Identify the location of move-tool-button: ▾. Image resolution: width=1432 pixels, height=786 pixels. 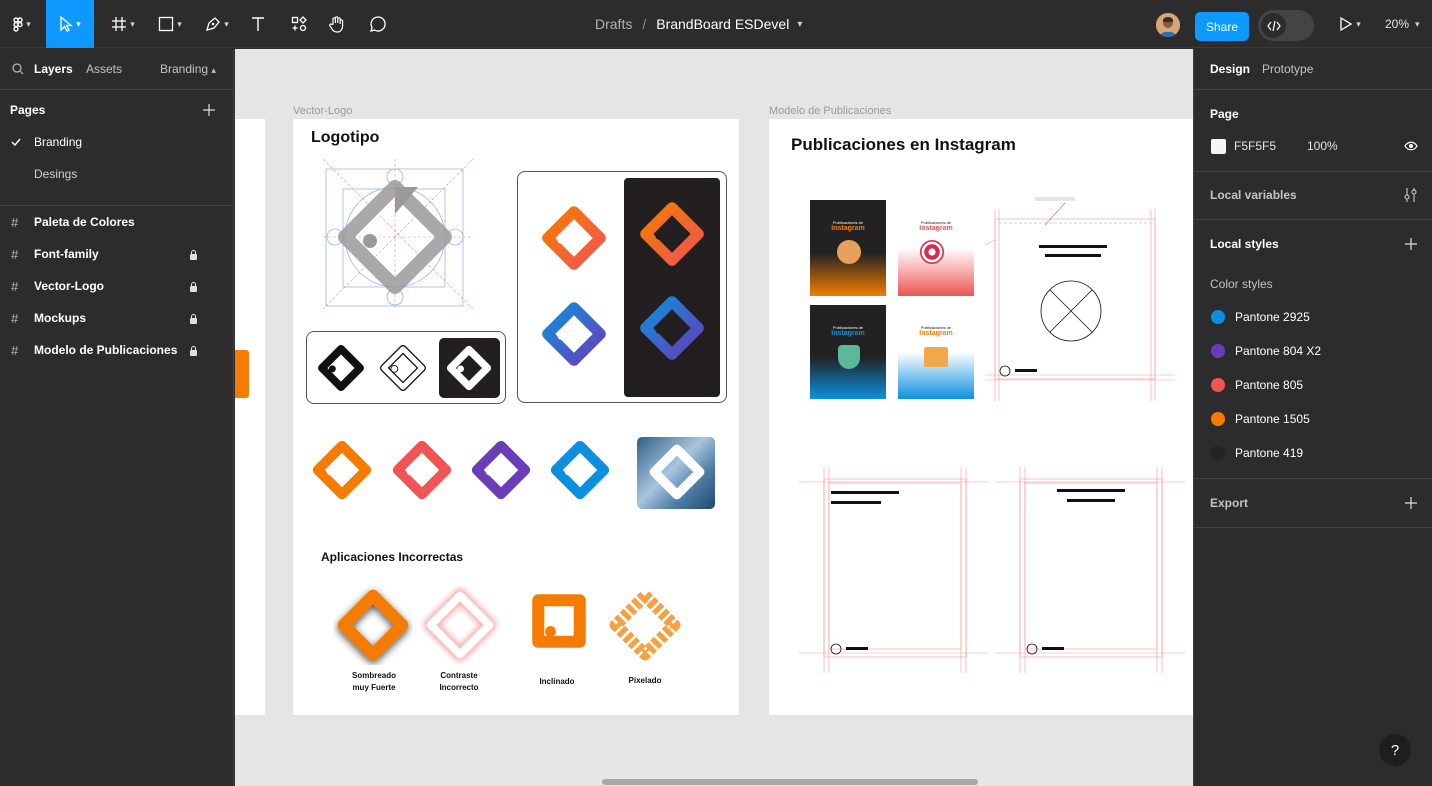
(70, 24).